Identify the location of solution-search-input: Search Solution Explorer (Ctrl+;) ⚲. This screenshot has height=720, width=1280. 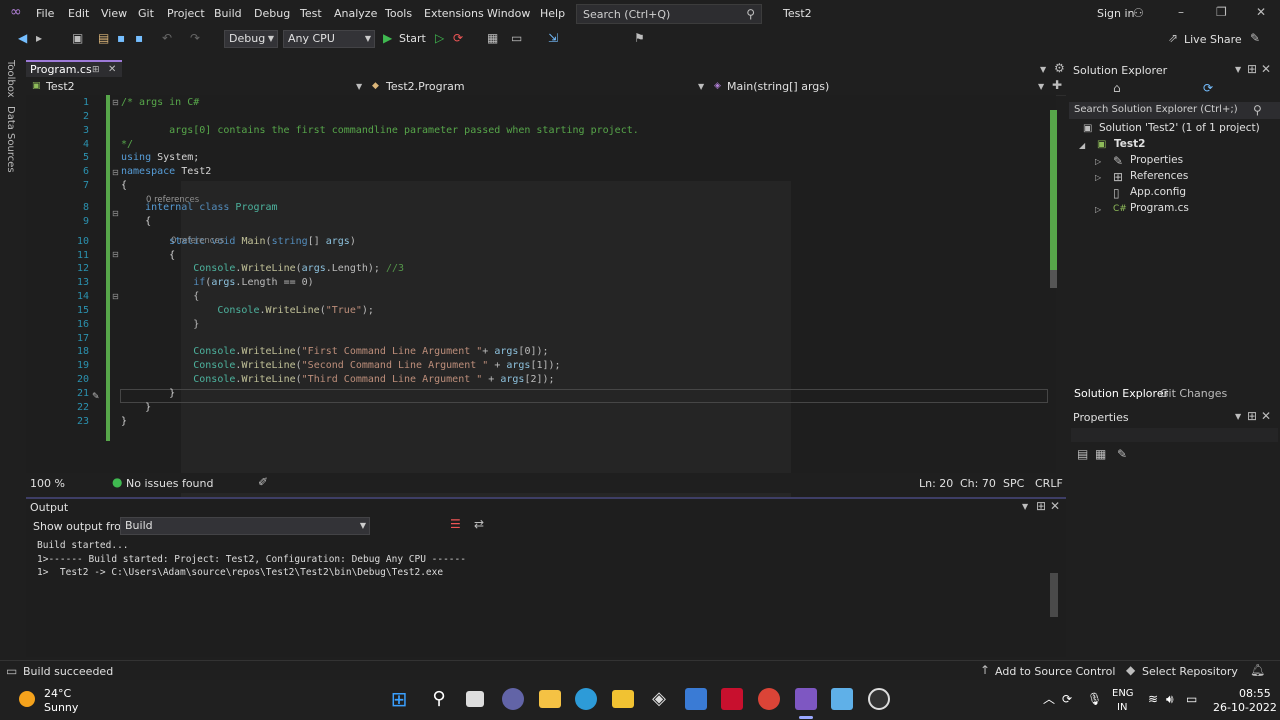
(1174, 110).